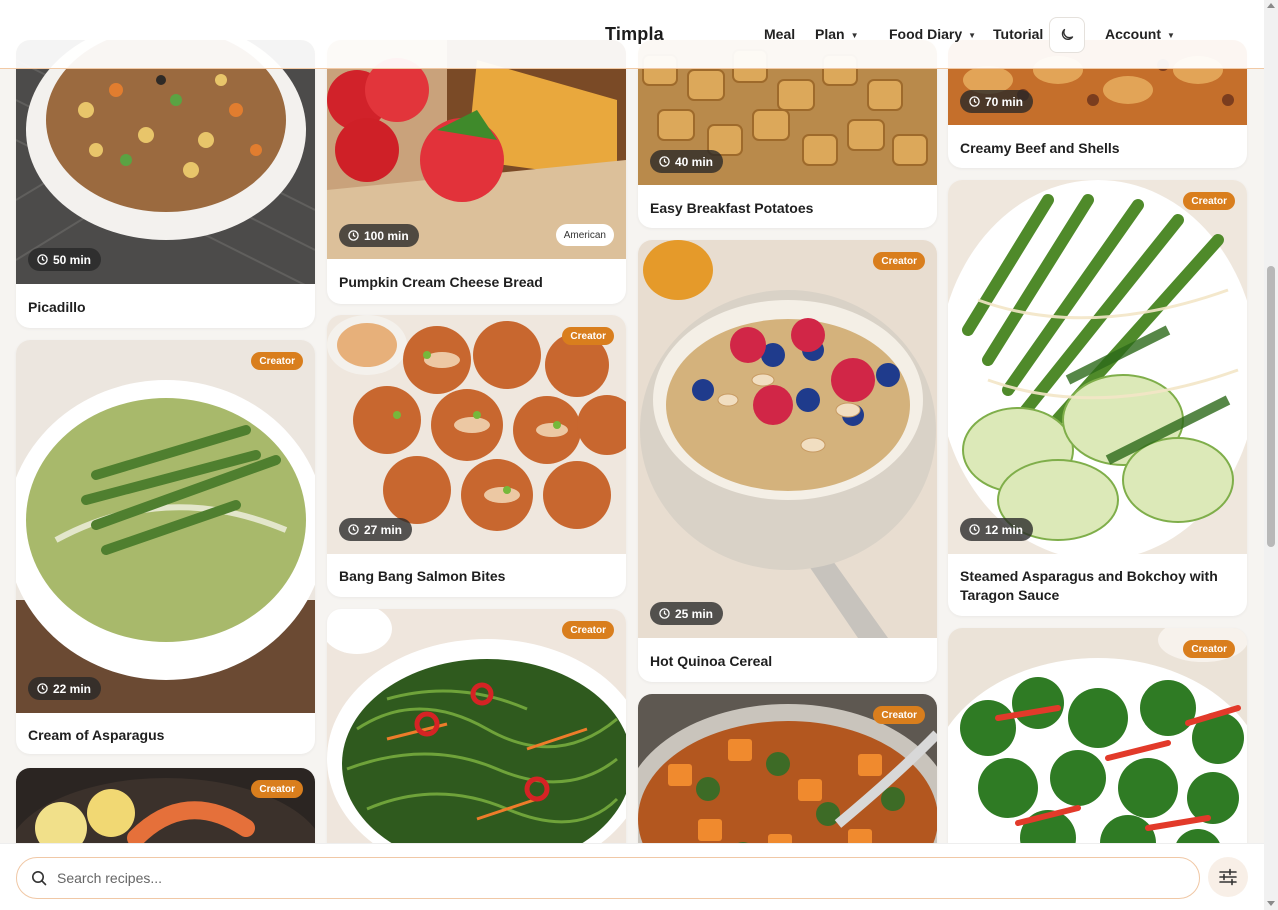 Image resolution: width=1278 pixels, height=910 pixels. I want to click on recipe-image: 50 min, so click(165, 162).